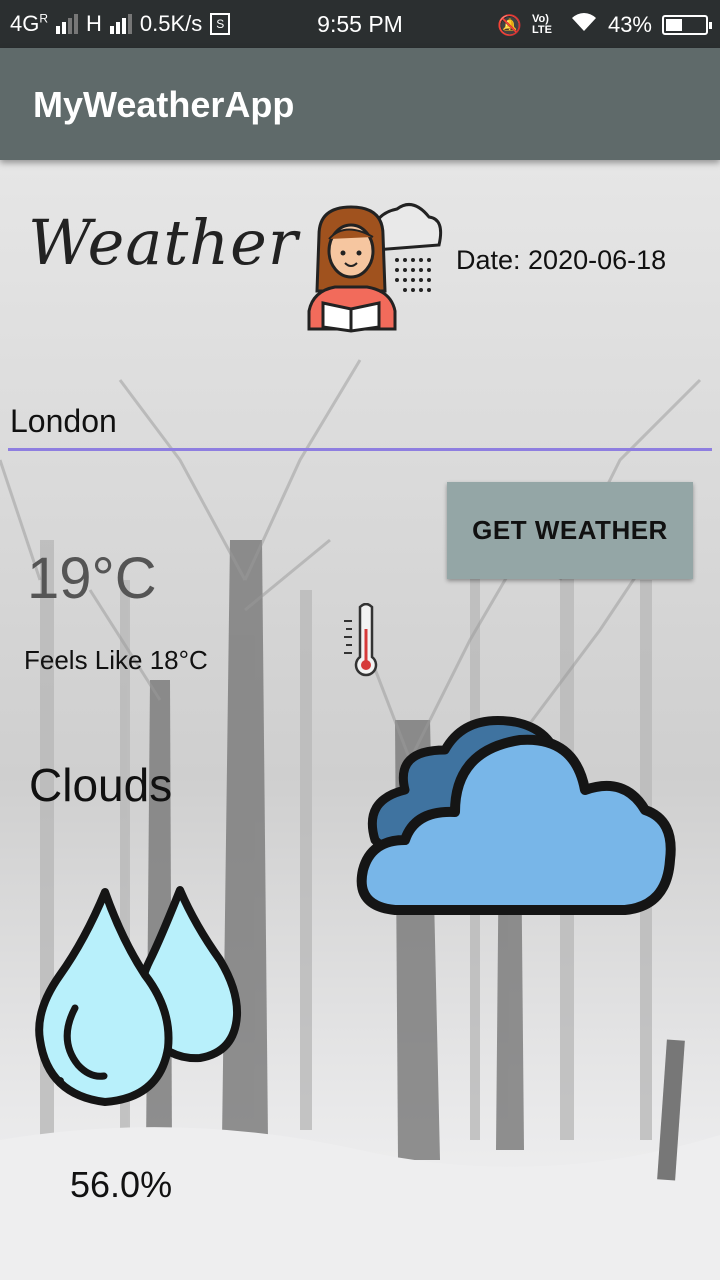  What do you see at coordinates (570, 530) in the screenshot?
I see `get-weather-button: GET WEATHER` at bounding box center [570, 530].